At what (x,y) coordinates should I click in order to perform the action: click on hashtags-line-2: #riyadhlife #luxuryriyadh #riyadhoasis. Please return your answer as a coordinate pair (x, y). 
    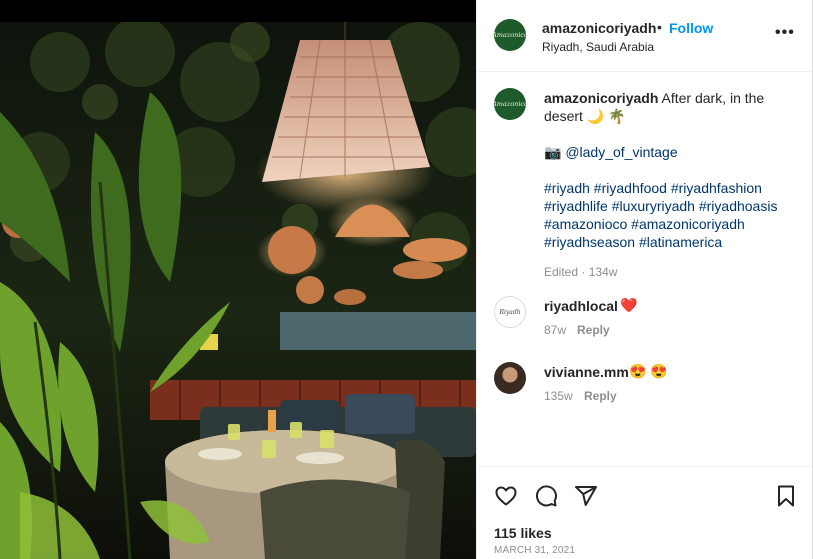
    Looking at the image, I should click on (671, 206).